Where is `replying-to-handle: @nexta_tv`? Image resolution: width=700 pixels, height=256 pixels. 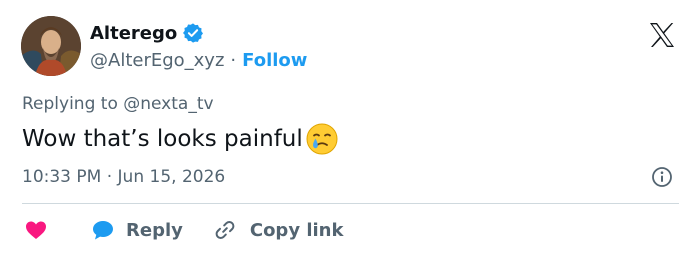 replying-to-handle: @nexta_tv is located at coordinates (168, 104).